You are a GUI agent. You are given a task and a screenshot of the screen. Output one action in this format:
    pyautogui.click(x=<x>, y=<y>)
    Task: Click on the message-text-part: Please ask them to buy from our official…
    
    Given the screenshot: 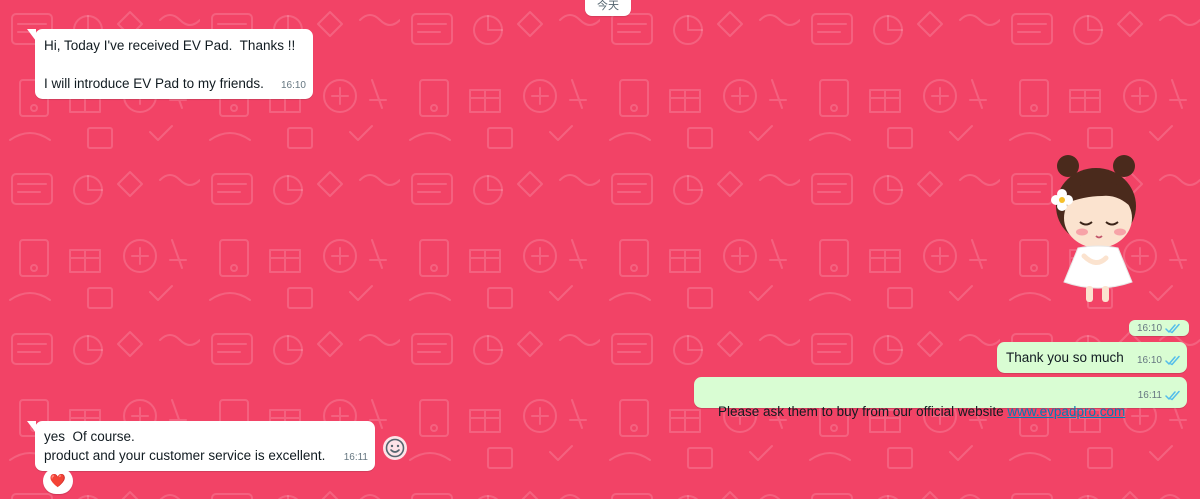 What is the action you would take?
    pyautogui.click(x=863, y=411)
    